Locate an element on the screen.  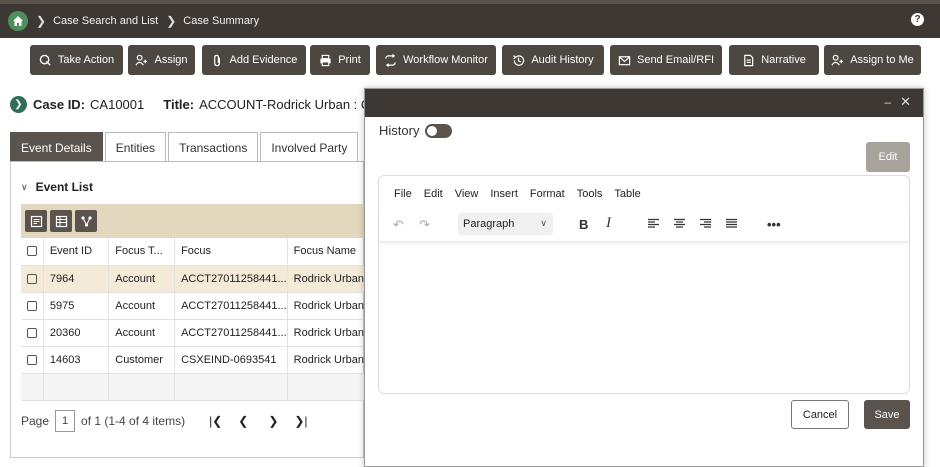
narrative-button: Narrative is located at coordinates (774, 60).